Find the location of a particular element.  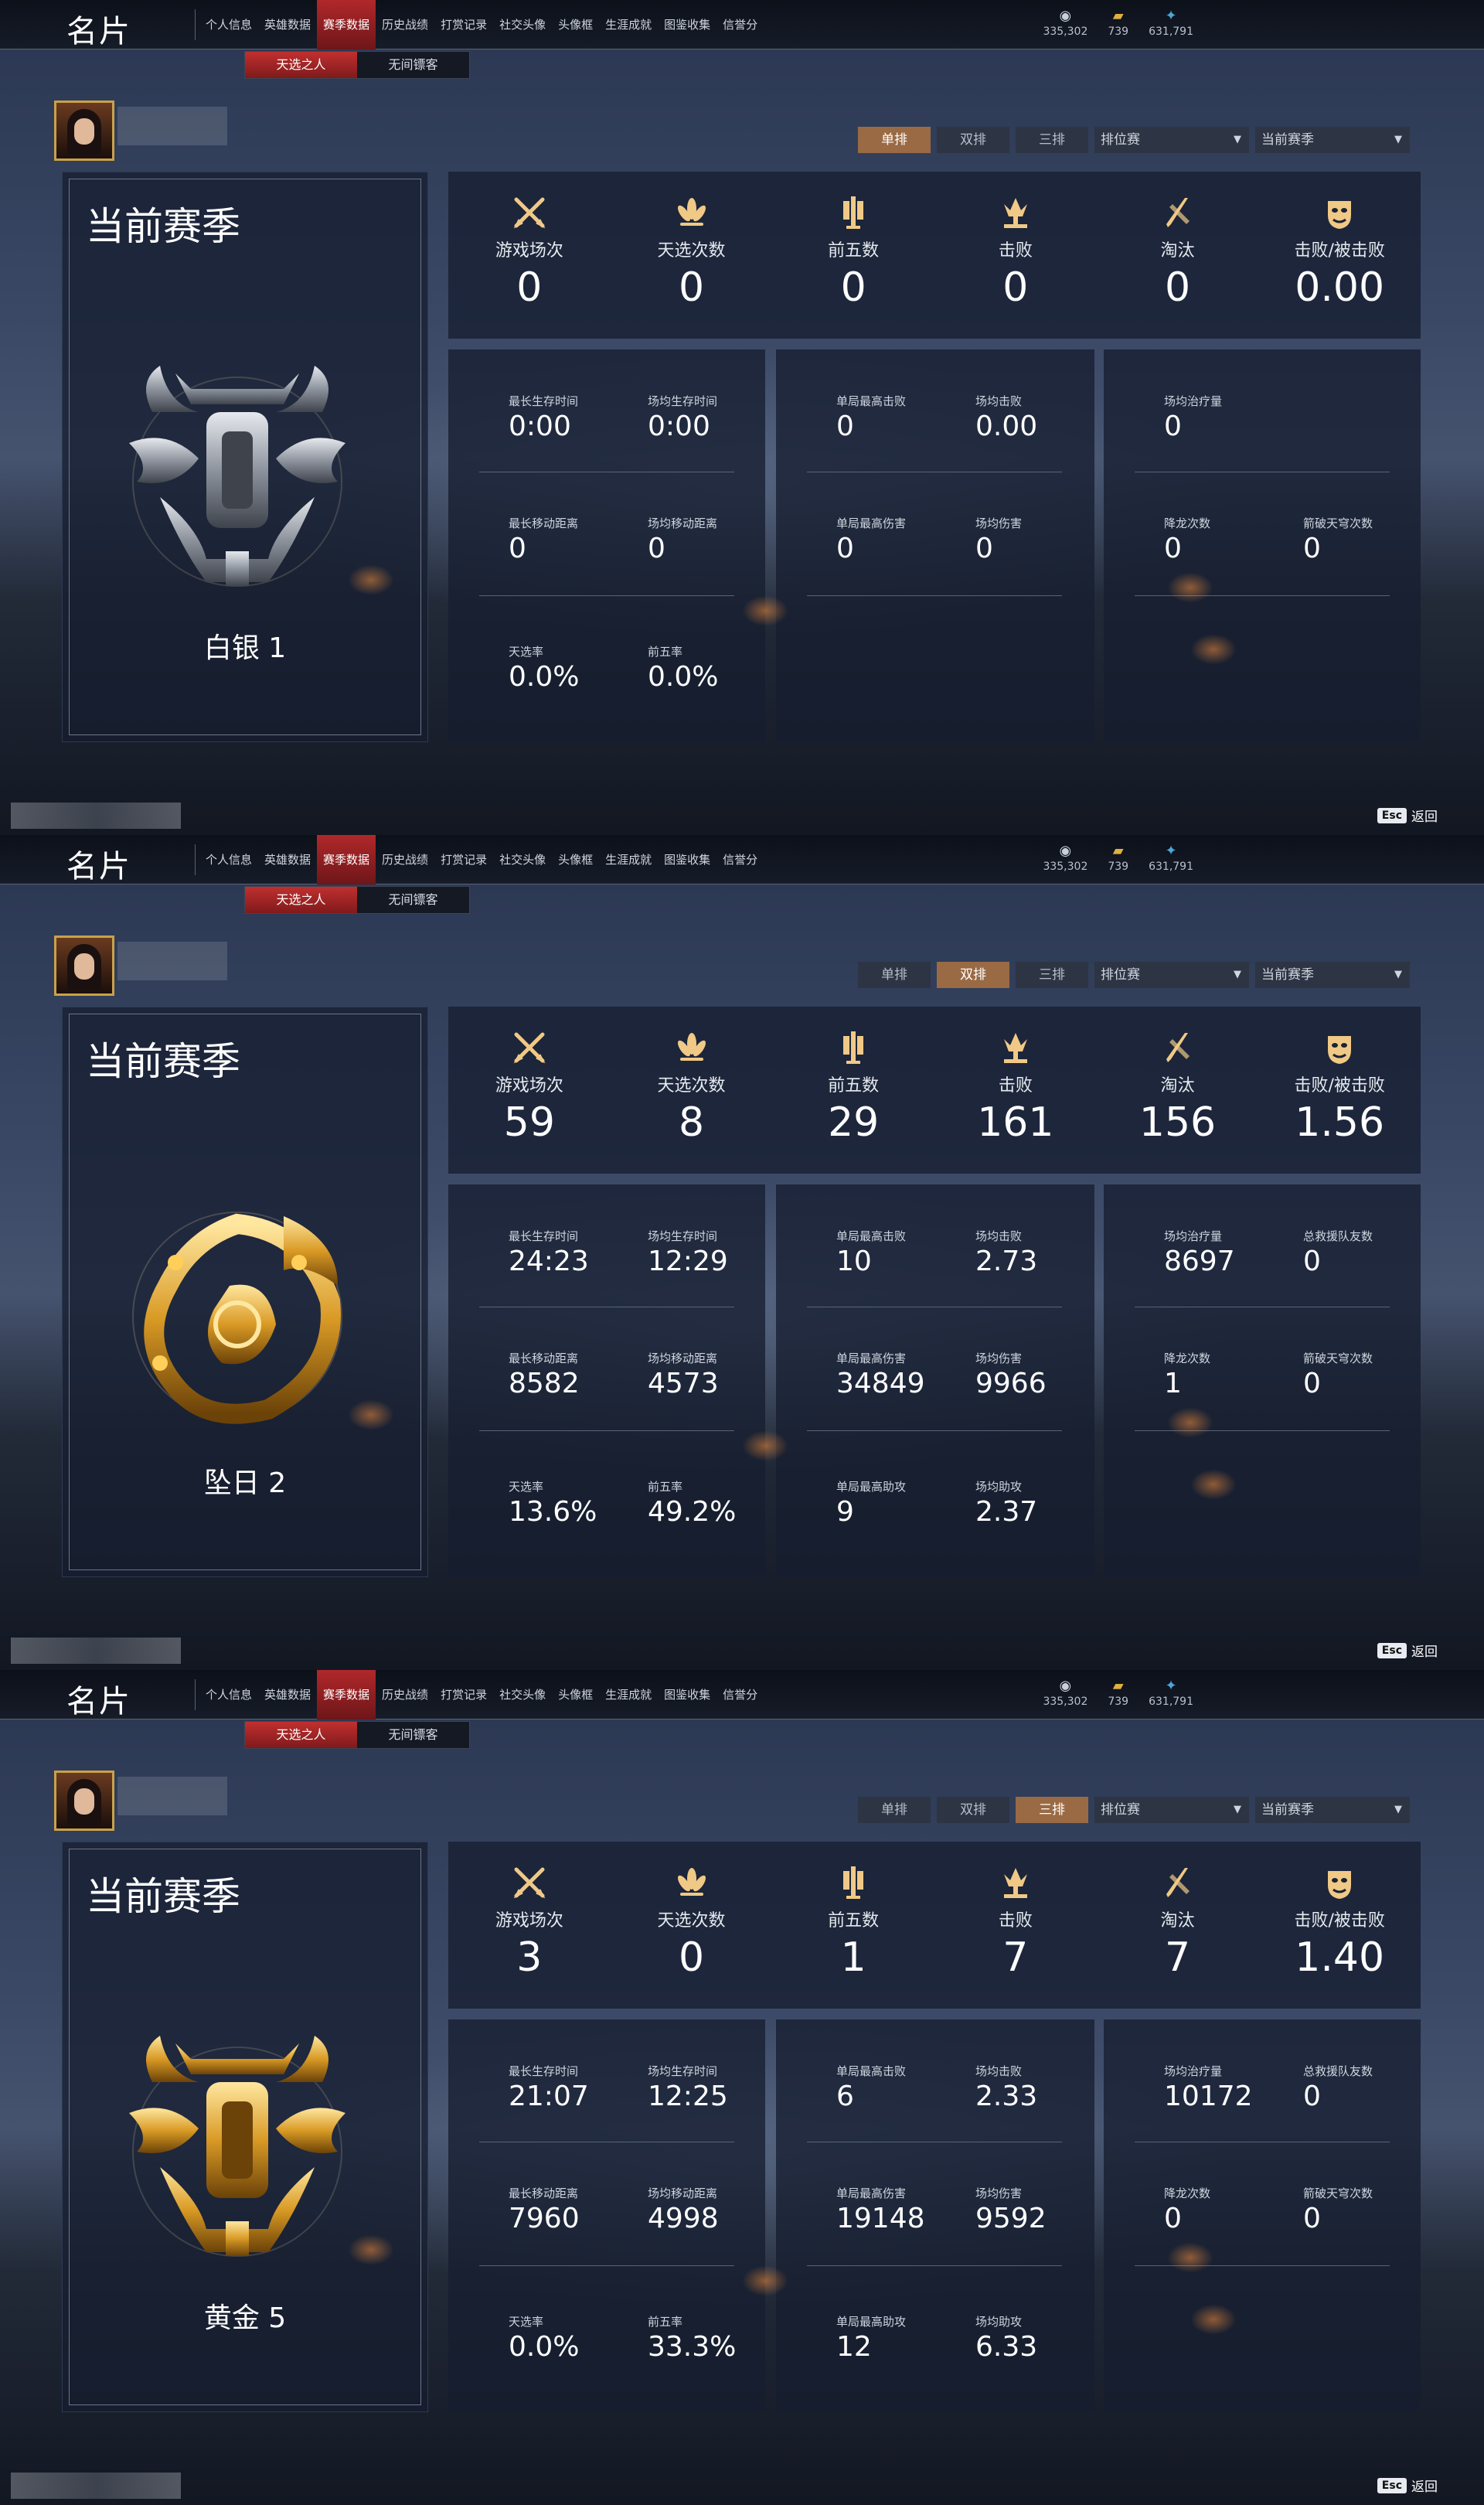

slash-blade-icon is located at coordinates (1178, 1882).